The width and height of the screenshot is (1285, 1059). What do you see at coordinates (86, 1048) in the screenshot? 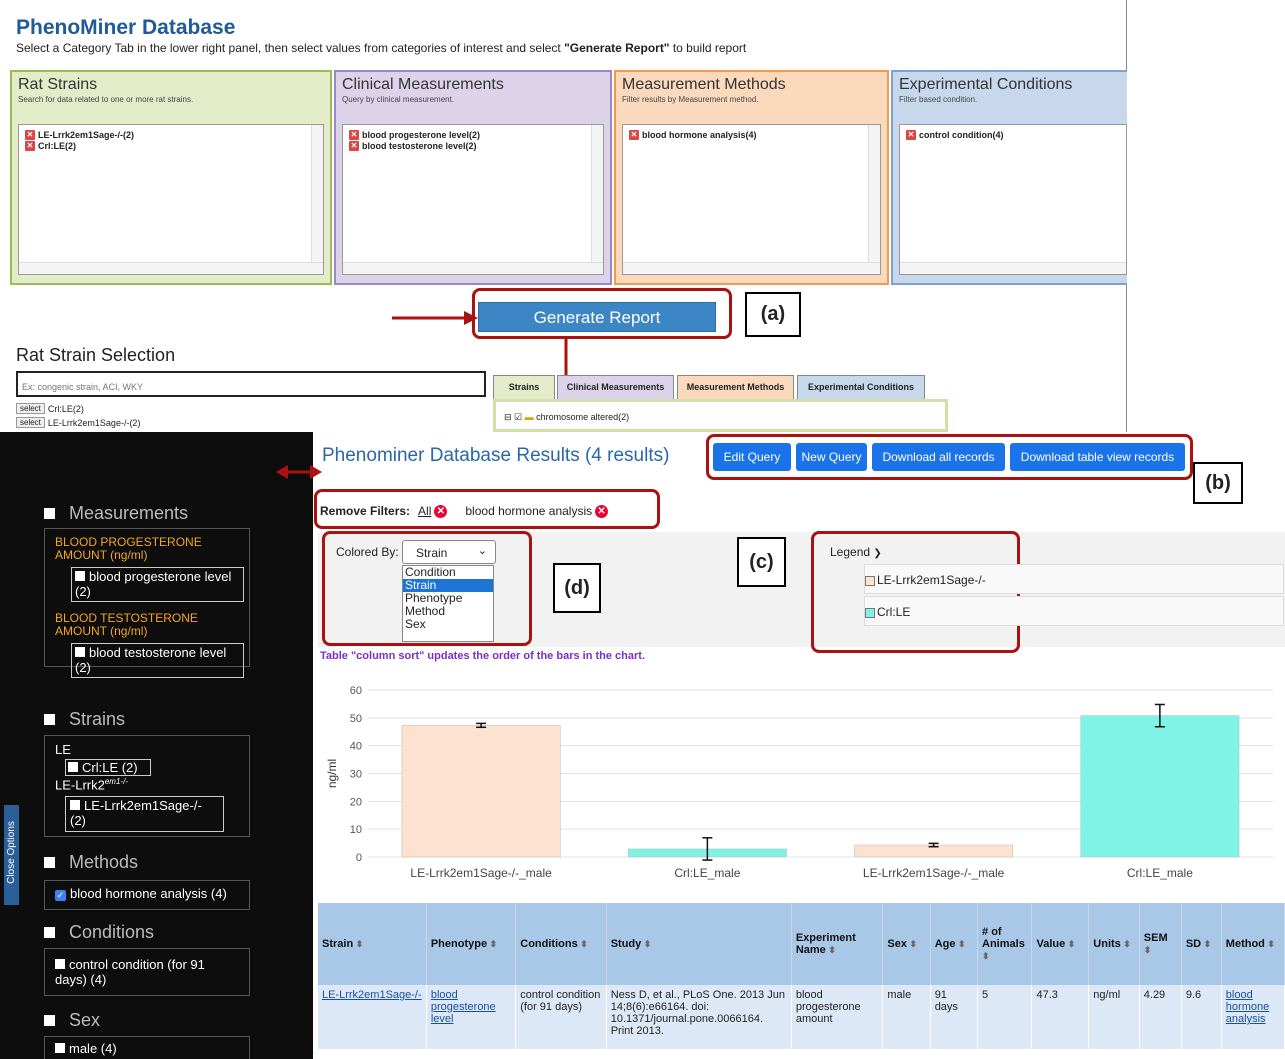
I see `sex-item: male (4)` at bounding box center [86, 1048].